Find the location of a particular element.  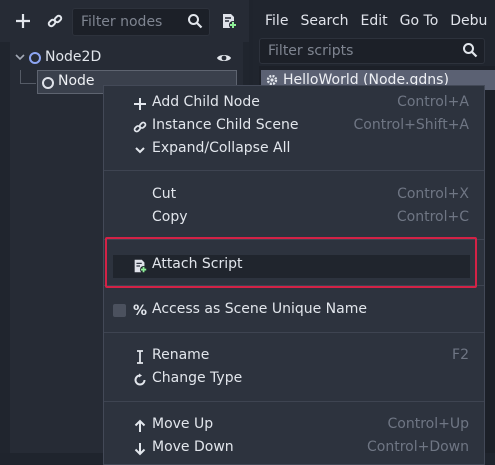

tree-item-label: Node is located at coordinates (76, 81).